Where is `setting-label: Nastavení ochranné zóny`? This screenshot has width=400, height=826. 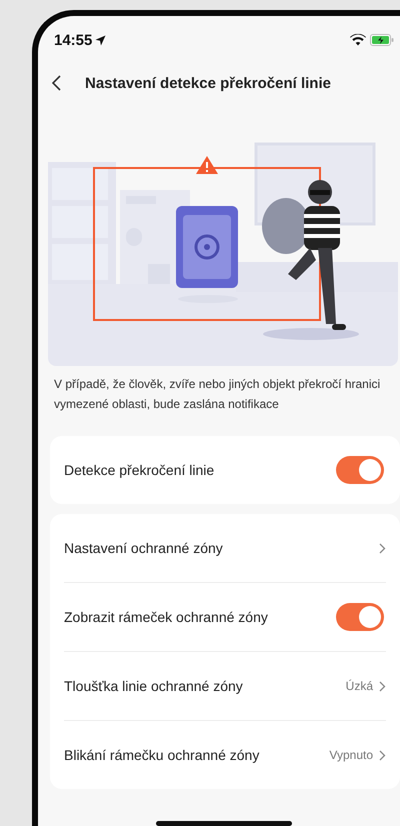 setting-label: Nastavení ochranné zóny is located at coordinates (144, 548).